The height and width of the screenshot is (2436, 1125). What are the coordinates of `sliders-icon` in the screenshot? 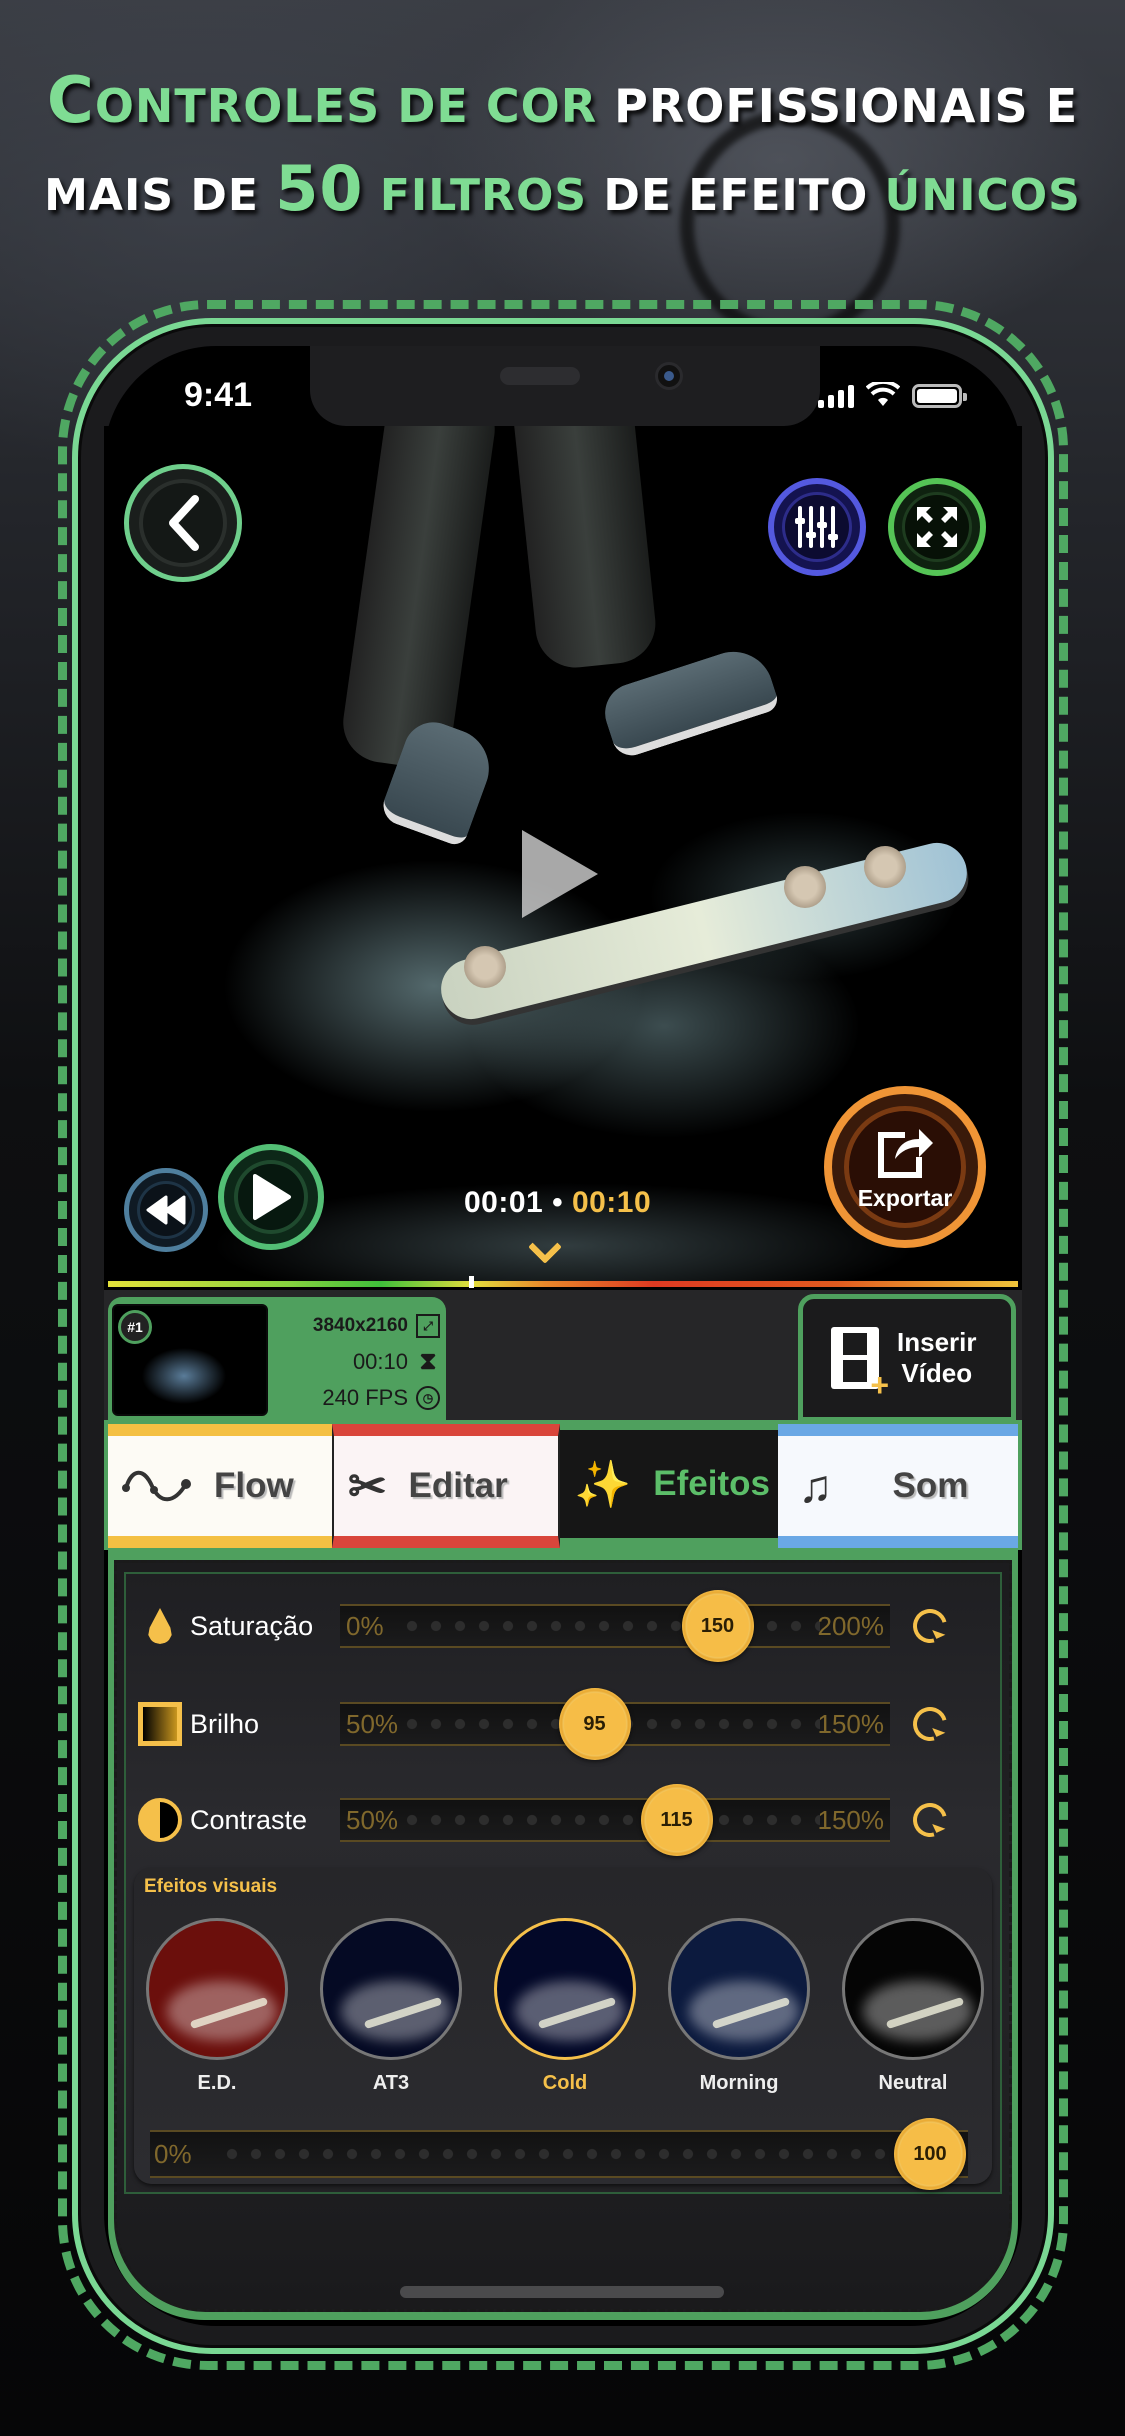 It's located at (816, 527).